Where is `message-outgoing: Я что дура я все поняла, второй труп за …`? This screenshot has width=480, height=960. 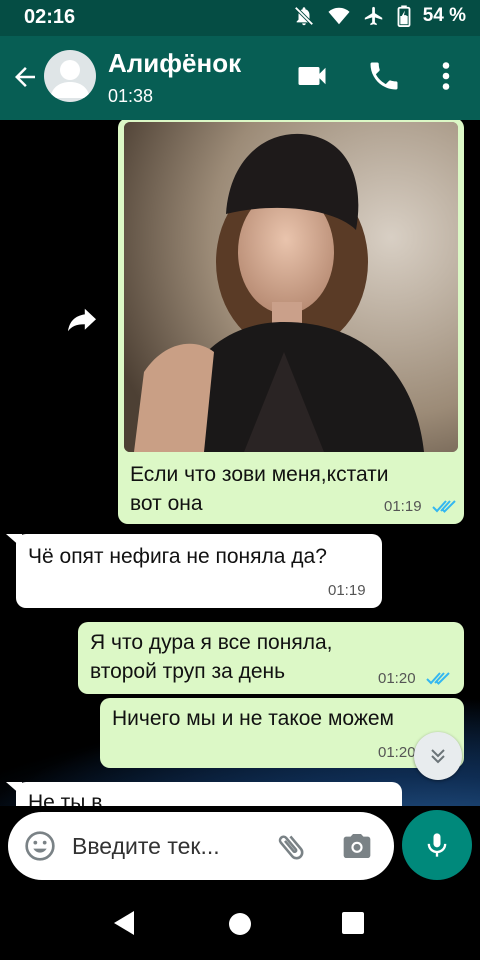 message-outgoing: Я что дура я все поняла, второй труп за … is located at coordinates (271, 658).